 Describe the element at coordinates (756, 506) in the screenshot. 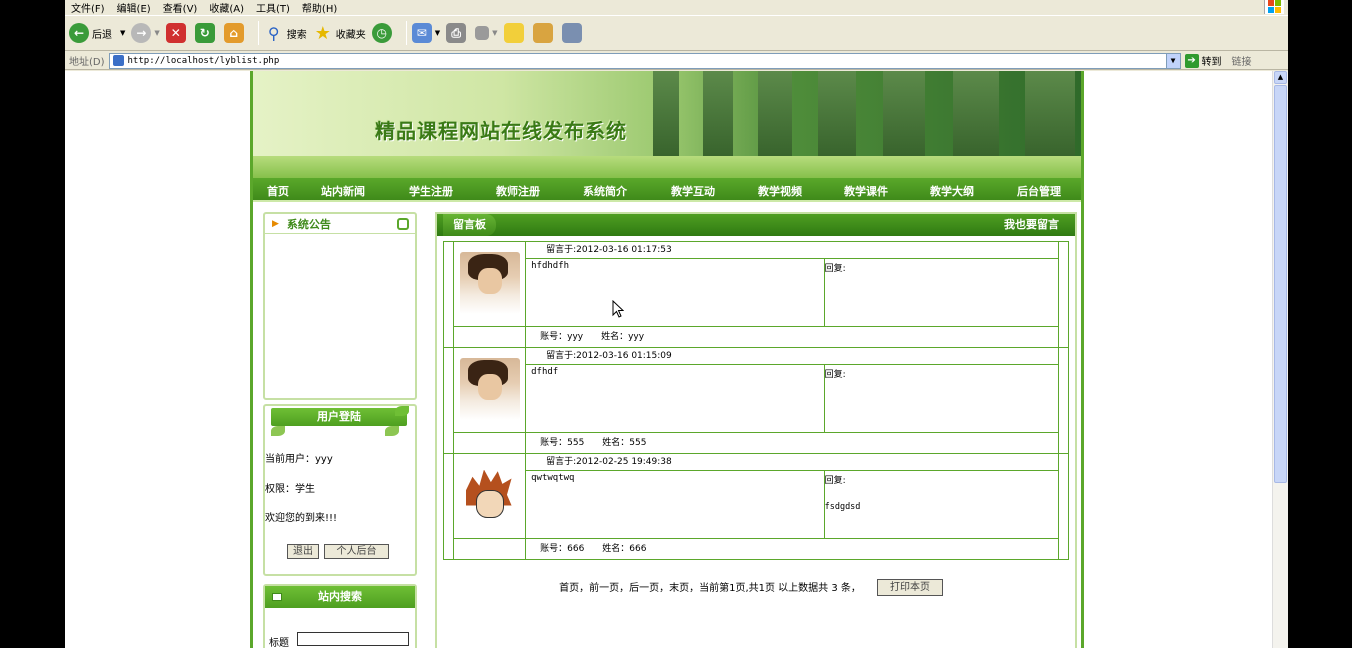

I see `message-meta-row: 留言于:2012-02-25 19:49:38` at that location.